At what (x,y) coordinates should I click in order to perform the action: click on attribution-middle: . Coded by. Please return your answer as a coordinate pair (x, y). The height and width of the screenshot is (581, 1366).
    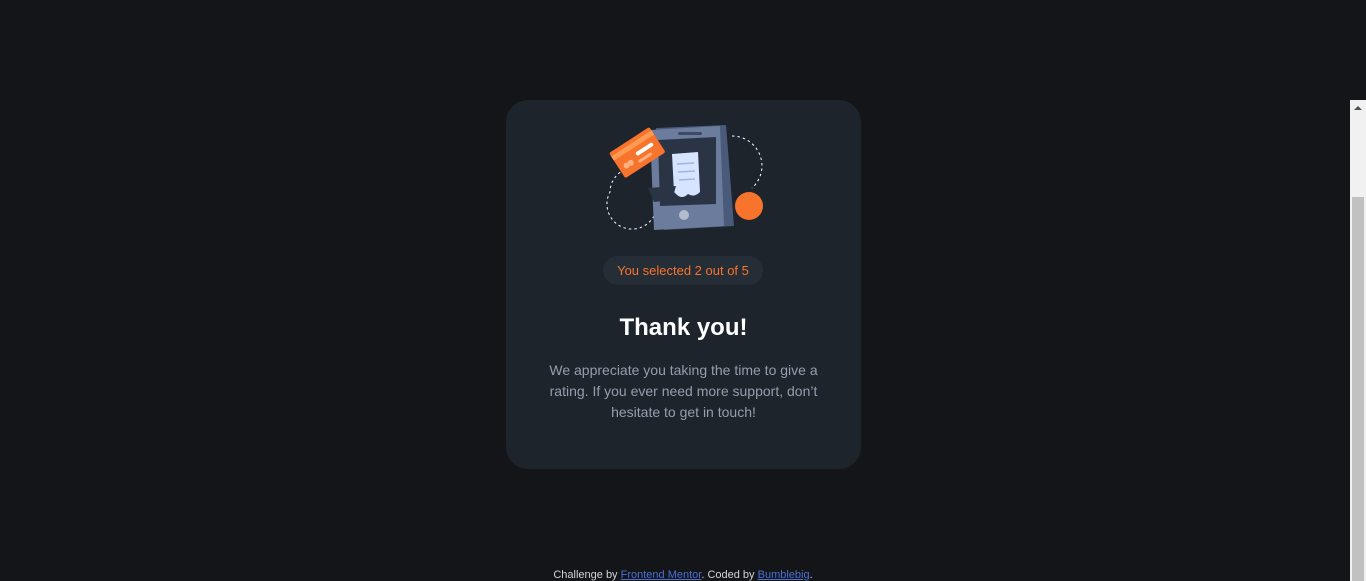
    Looking at the image, I should click on (729, 575).